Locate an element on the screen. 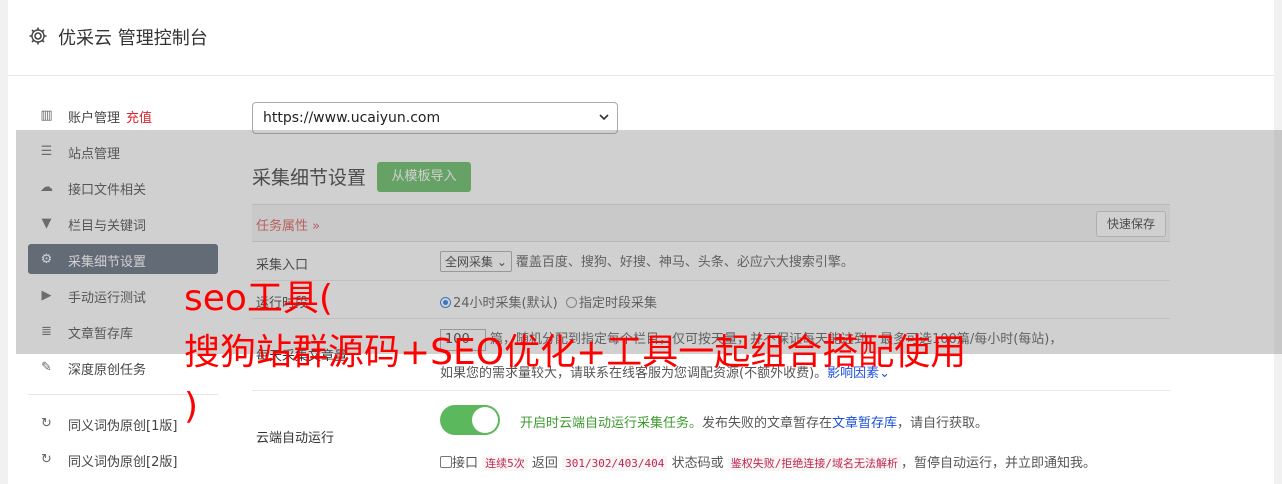 This screenshot has height=484, width=1282. code-consecutive: 连续5次 is located at coordinates (505, 463).